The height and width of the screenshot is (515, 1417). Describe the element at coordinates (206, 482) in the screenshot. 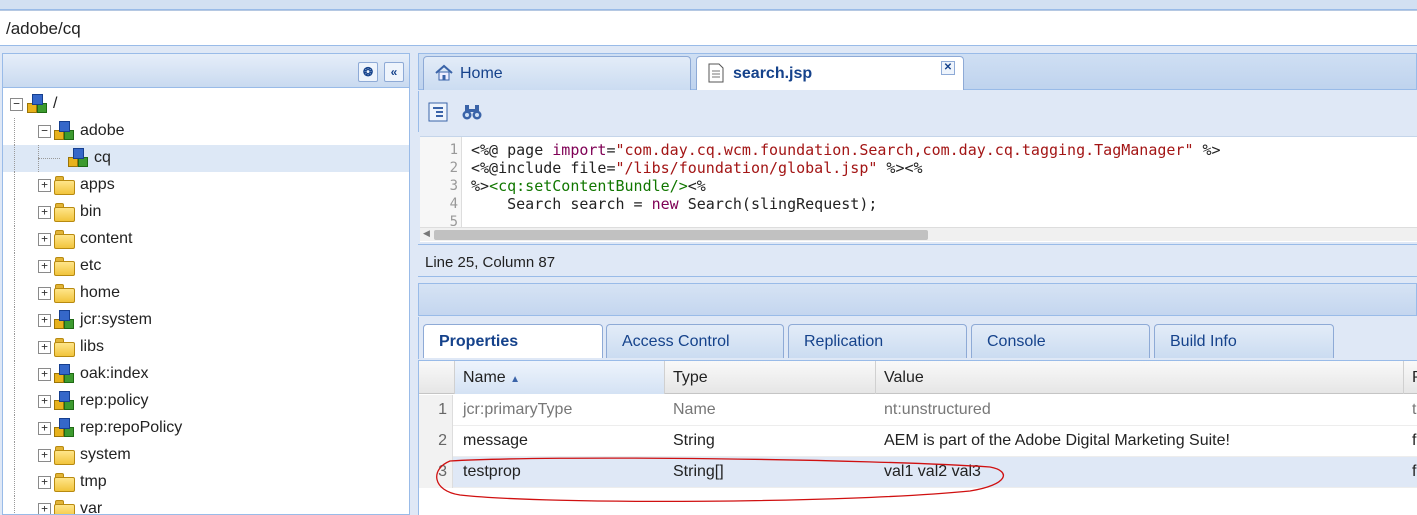

I see `tree-node-tmp: + tmp` at that location.